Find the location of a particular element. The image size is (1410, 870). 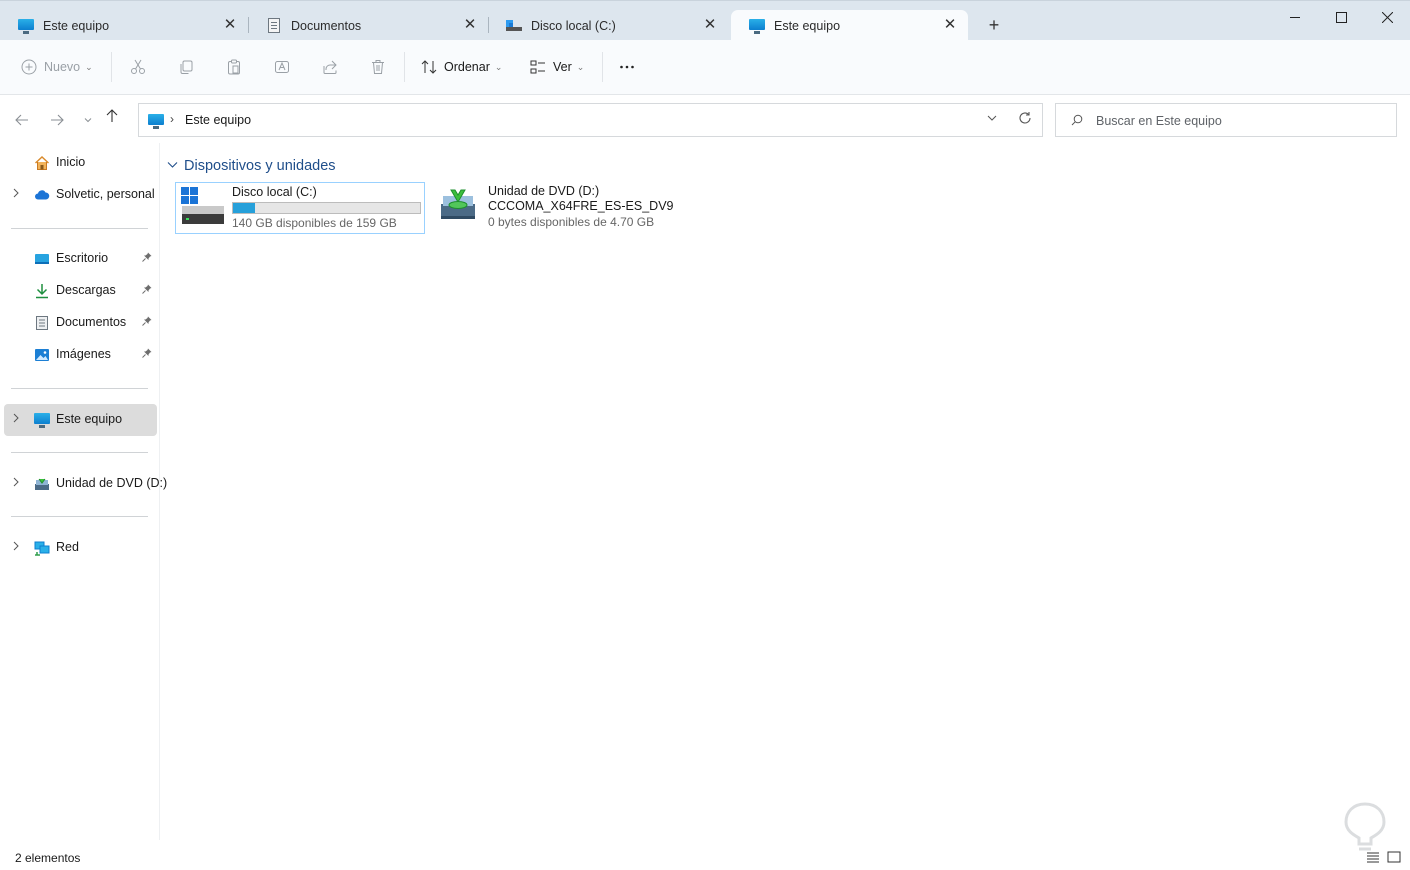

view-button: Ver ⌄ is located at coordinates (557, 67).